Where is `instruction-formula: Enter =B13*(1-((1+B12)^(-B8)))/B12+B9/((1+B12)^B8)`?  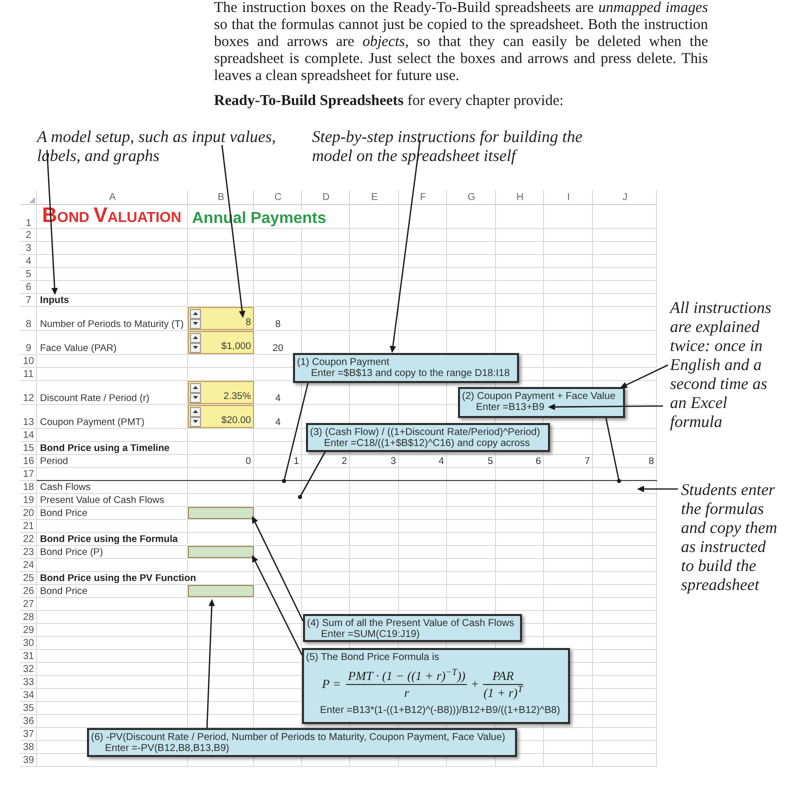
instruction-formula: Enter =B13*(1-((1+B12)^(-B8)))/B12+B9/((1+B12)^B8) is located at coordinates (440, 710).